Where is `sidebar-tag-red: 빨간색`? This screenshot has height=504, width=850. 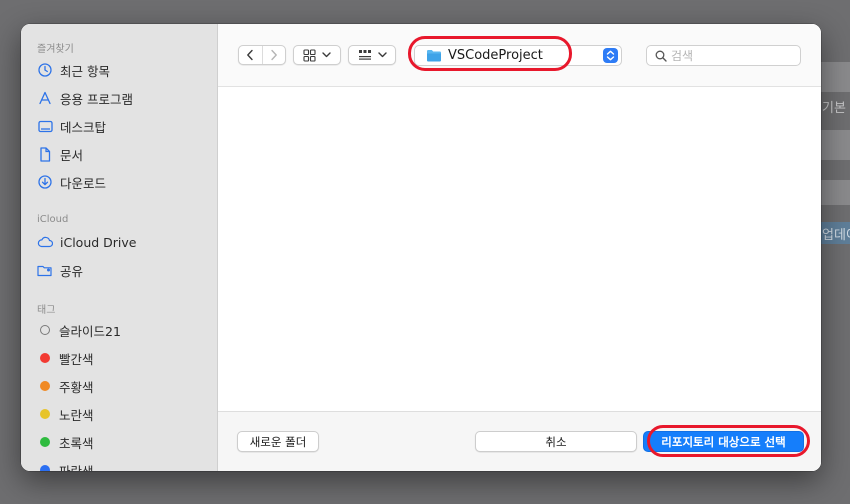
sidebar-tag-red: 빨간색 is located at coordinates (65, 358).